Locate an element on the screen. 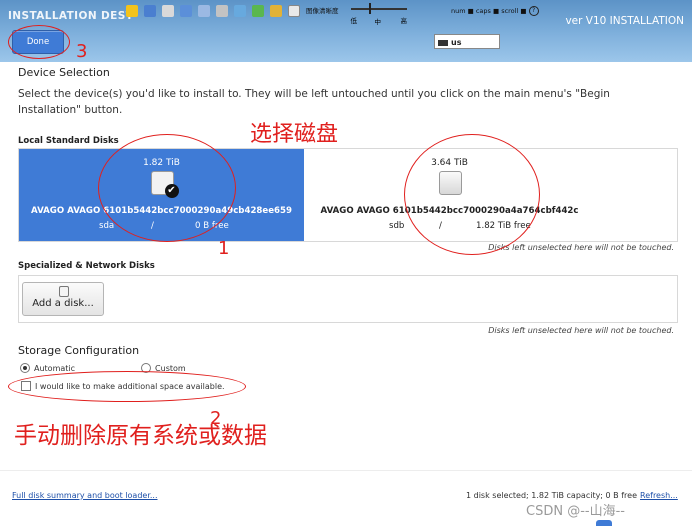 This screenshot has height=527, width=692. tray-window-icon is located at coordinates (186, 11).